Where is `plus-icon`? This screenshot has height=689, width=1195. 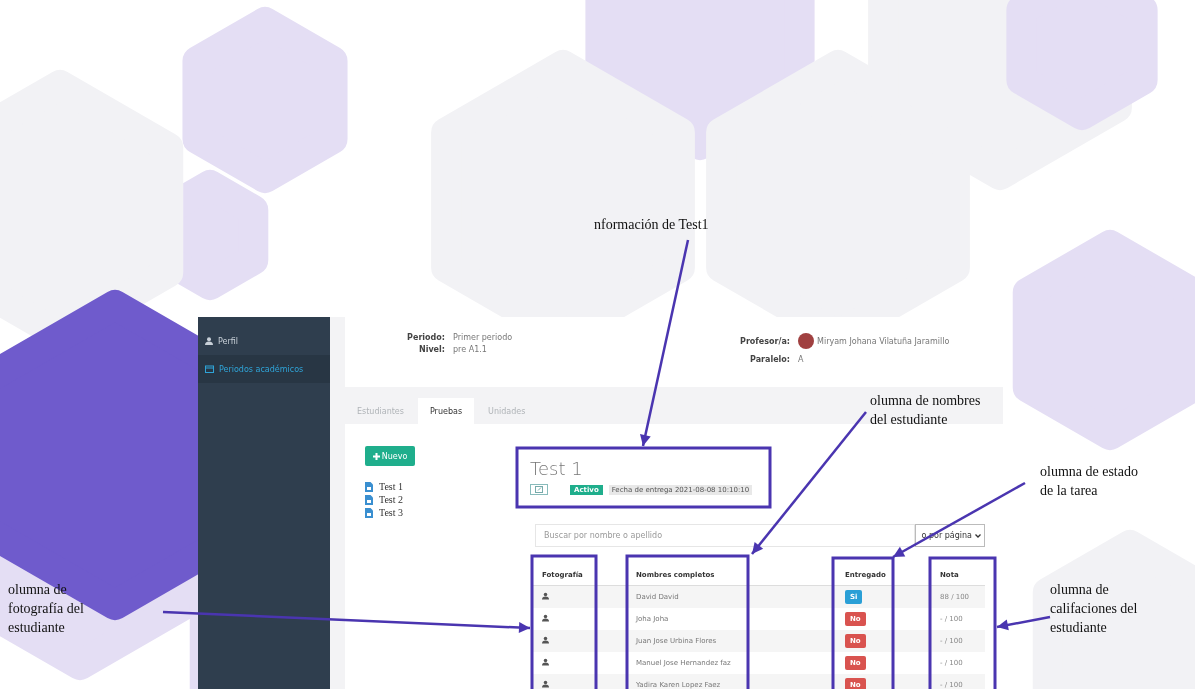
plus-icon is located at coordinates (376, 456).